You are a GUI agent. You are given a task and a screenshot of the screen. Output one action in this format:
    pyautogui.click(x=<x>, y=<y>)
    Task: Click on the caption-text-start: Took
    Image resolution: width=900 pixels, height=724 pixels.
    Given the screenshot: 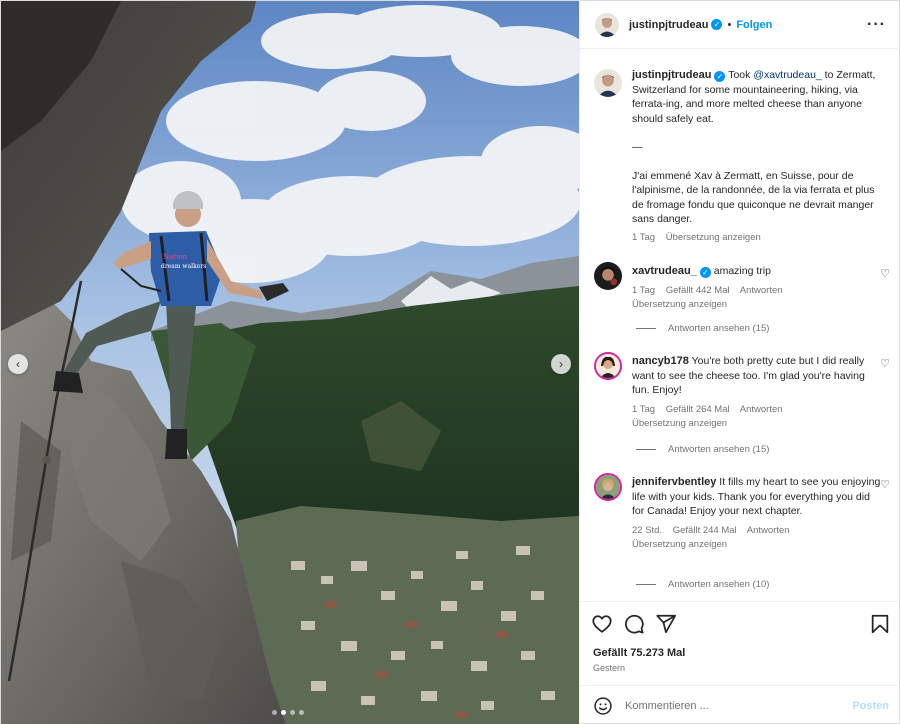 What is the action you would take?
    pyautogui.click(x=741, y=75)
    